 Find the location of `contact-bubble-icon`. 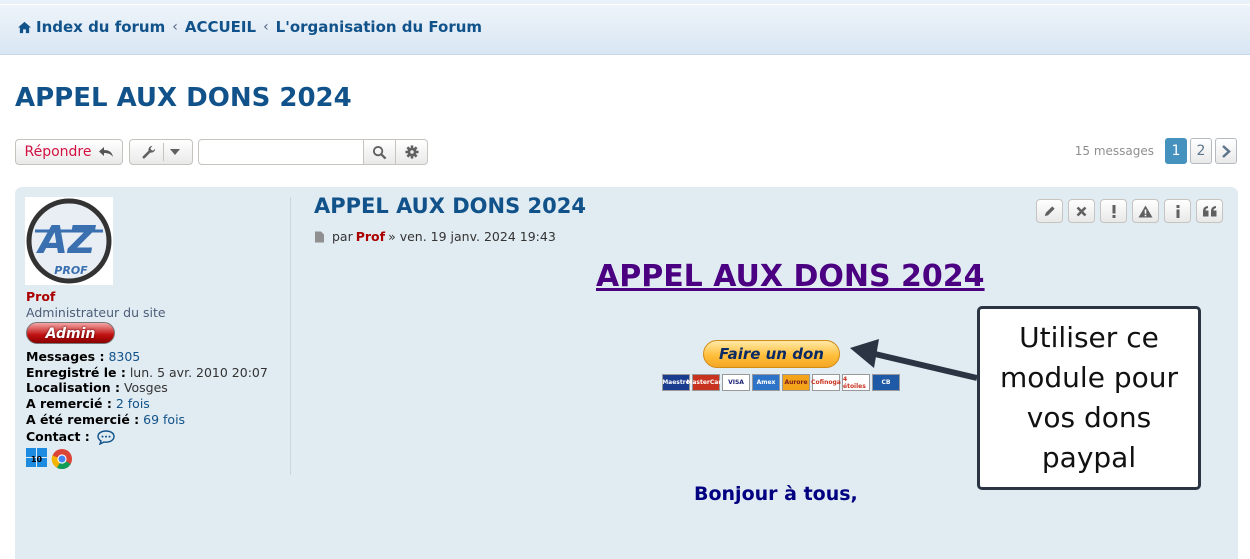

contact-bubble-icon is located at coordinates (106, 438).